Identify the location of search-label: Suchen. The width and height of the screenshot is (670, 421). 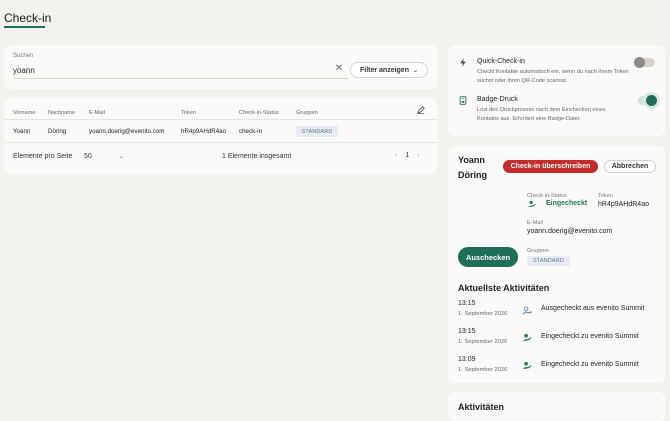
(23, 56).